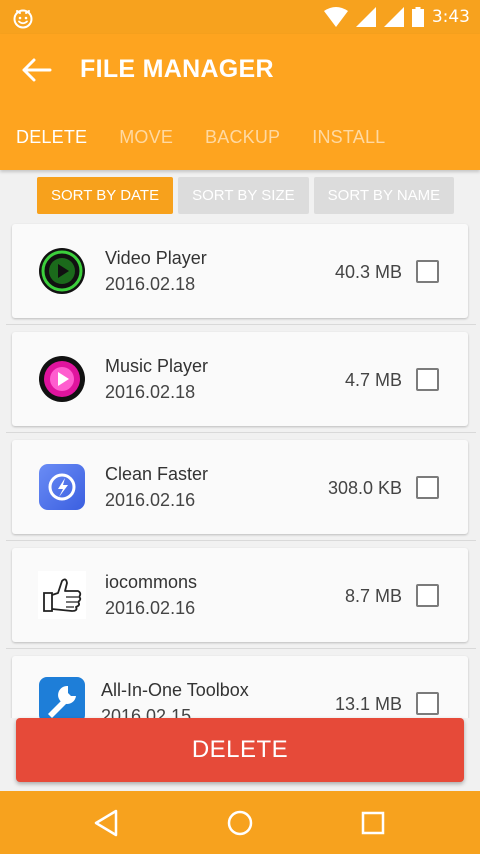 This screenshot has height=854, width=480. What do you see at coordinates (348, 143) in the screenshot?
I see `tab-install: INSTALL` at bounding box center [348, 143].